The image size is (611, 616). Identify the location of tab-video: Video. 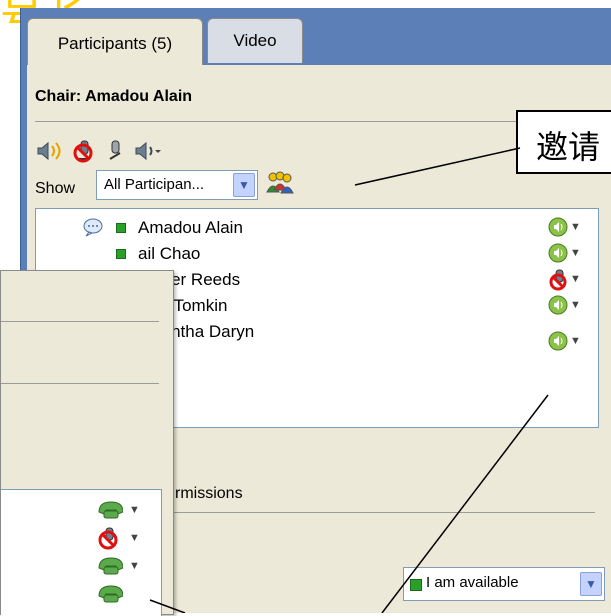
(255, 40).